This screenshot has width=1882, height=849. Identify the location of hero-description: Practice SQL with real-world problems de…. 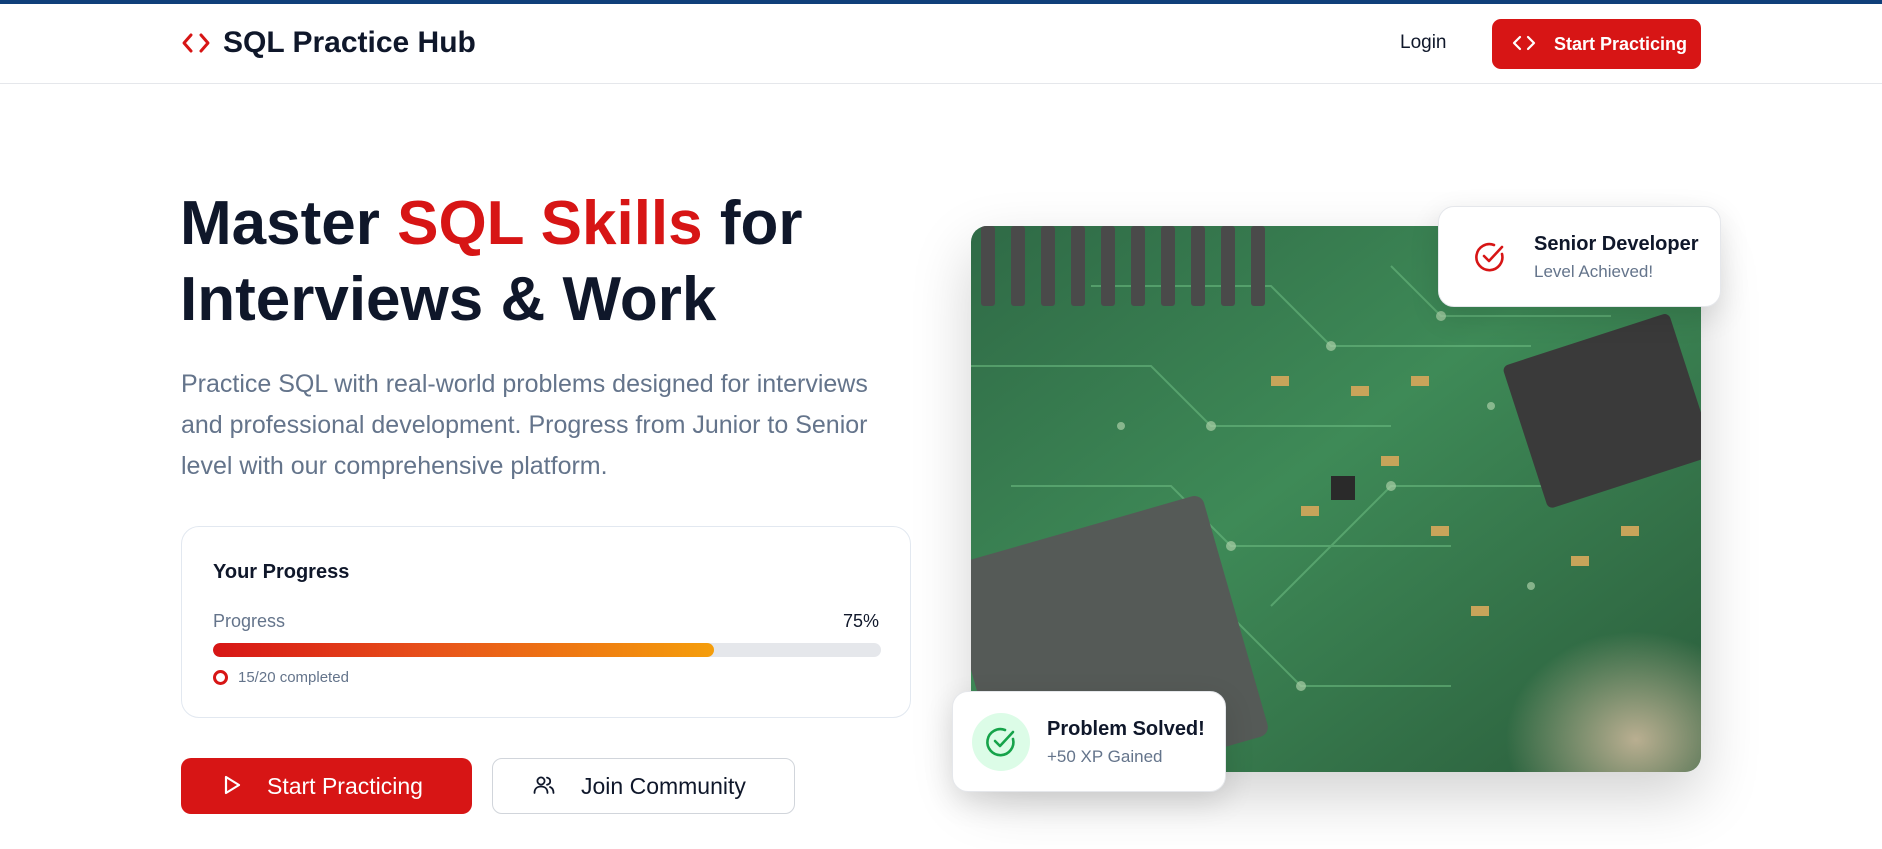
(524, 425).